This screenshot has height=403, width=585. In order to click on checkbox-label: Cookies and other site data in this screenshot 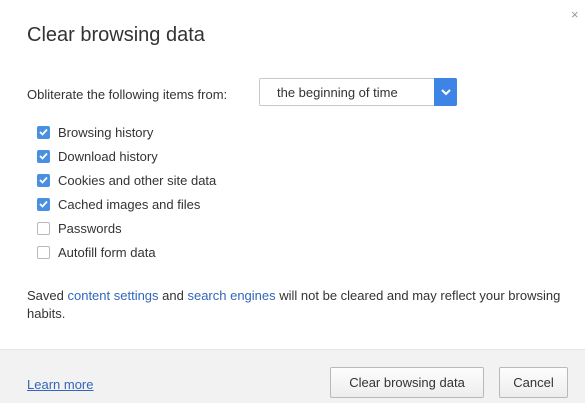, I will do `click(137, 180)`.